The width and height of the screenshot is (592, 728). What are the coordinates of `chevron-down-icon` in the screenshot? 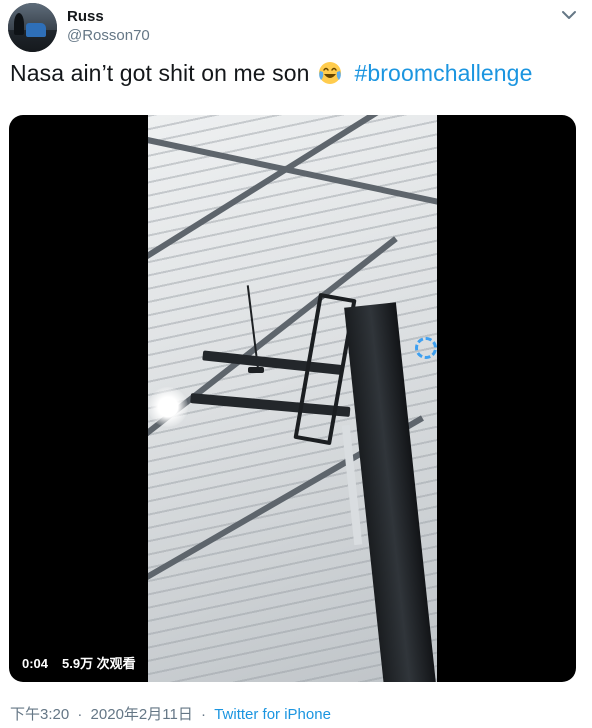 It's located at (569, 15).